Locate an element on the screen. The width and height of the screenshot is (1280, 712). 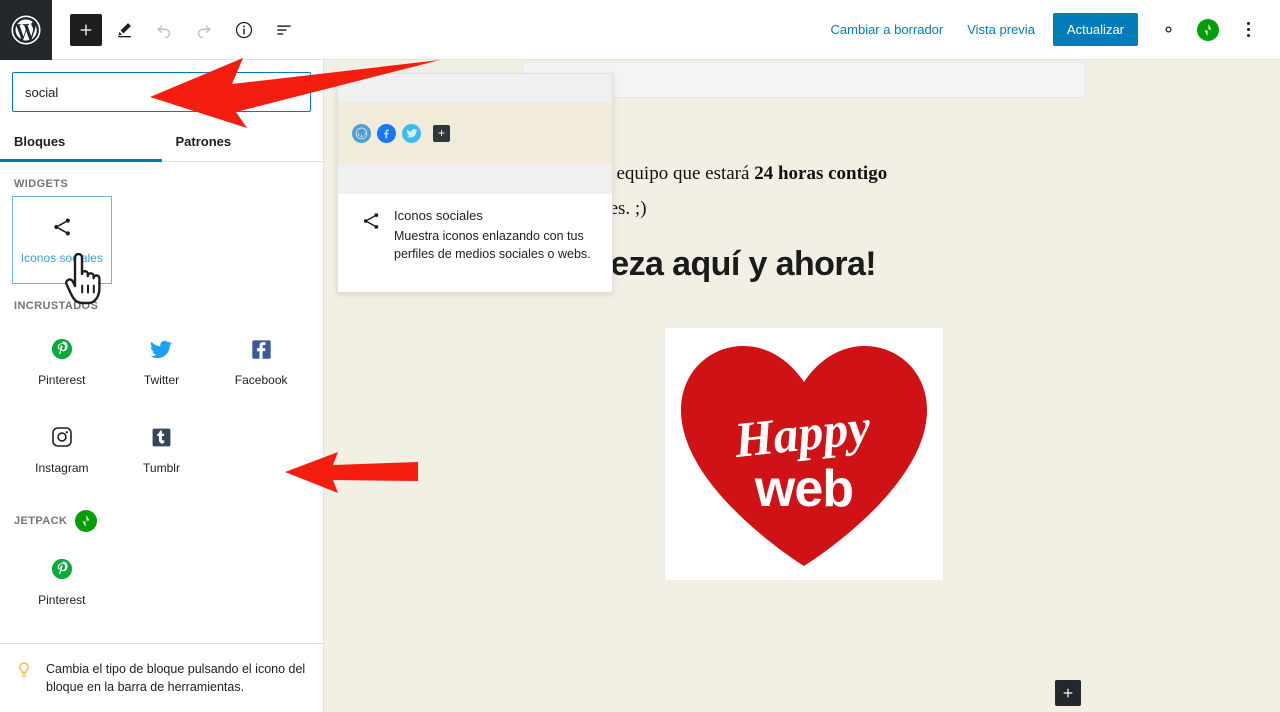
jetpack-block-grid: Pinterest is located at coordinates (161, 582).